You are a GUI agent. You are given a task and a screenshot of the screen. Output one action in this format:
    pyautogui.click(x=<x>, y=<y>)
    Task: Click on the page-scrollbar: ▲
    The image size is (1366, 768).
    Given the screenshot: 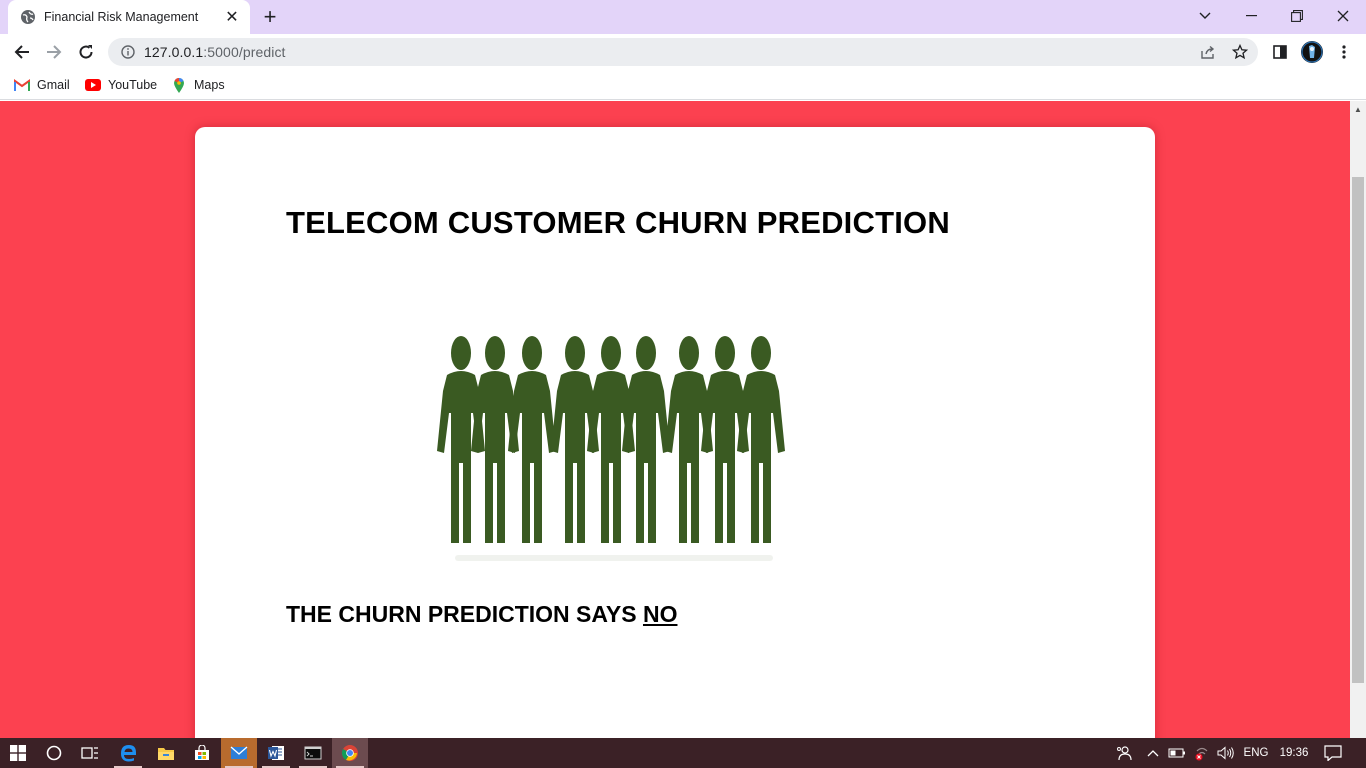 What is the action you would take?
    pyautogui.click(x=1358, y=419)
    